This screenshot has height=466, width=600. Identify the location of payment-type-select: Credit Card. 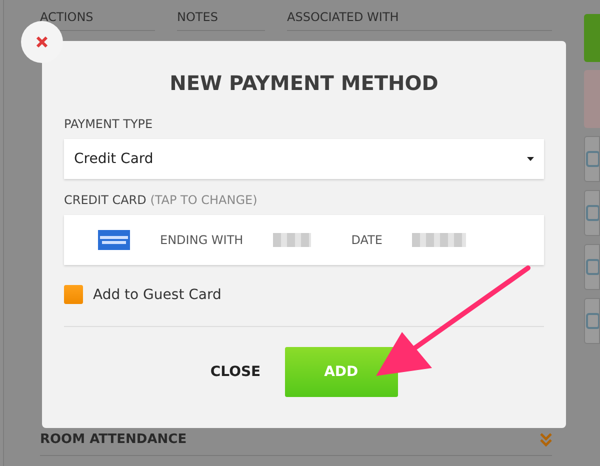
(304, 159).